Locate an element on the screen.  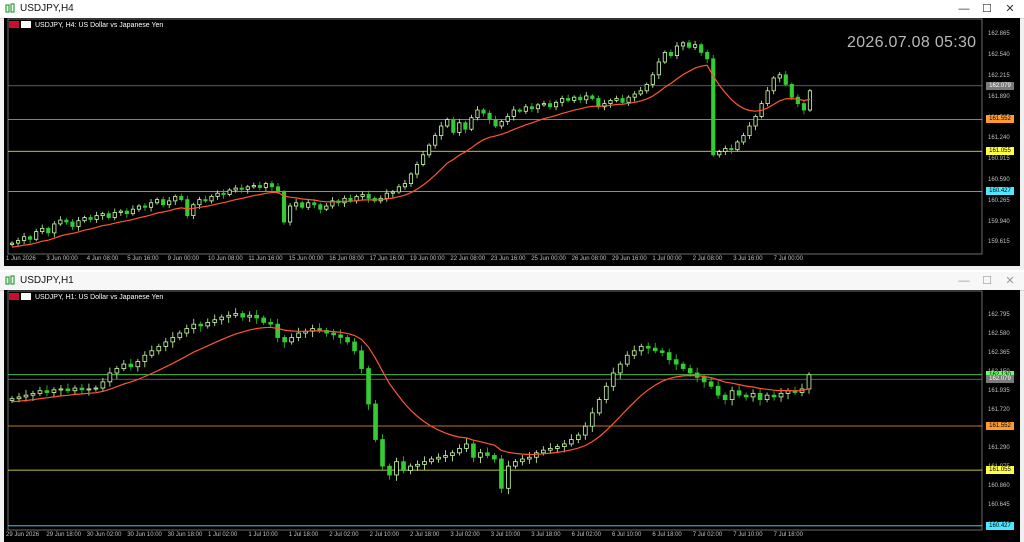
time-axis-label: 11 Jun 16:00 is located at coordinates (265, 259).